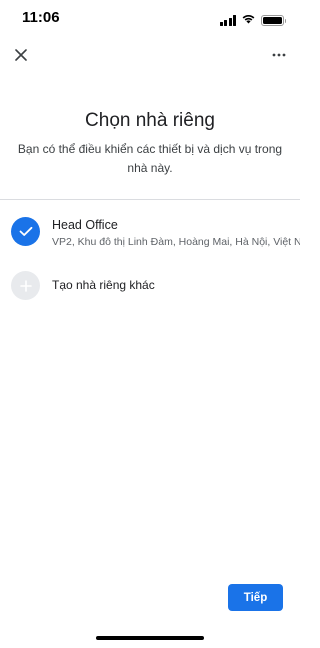  Describe the element at coordinates (248, 20) in the screenshot. I see `wifi-icon` at that location.